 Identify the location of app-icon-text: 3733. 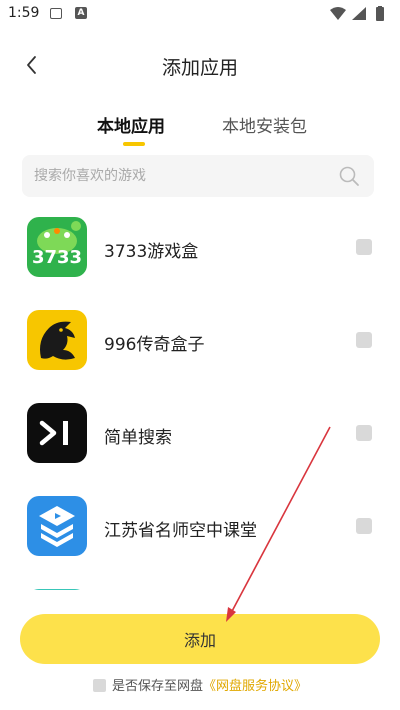
(57, 257).